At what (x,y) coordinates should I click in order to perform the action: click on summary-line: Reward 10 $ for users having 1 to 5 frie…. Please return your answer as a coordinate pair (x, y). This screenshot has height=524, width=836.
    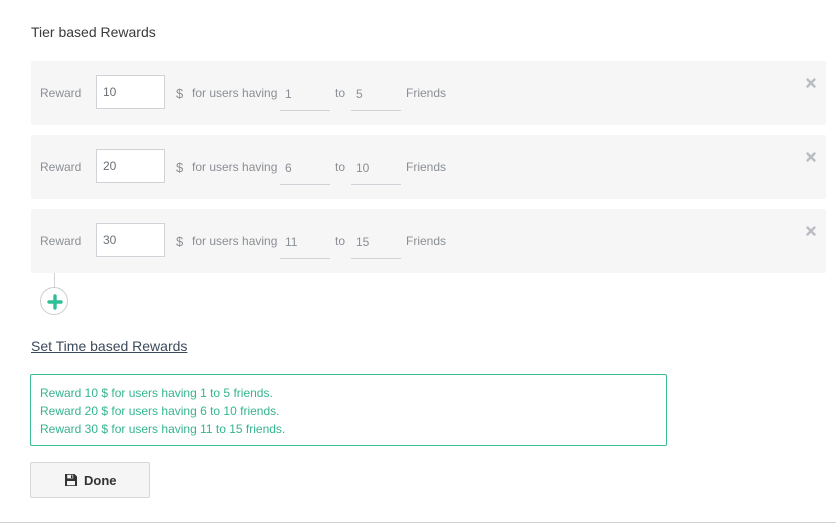
    Looking at the image, I should click on (156, 393).